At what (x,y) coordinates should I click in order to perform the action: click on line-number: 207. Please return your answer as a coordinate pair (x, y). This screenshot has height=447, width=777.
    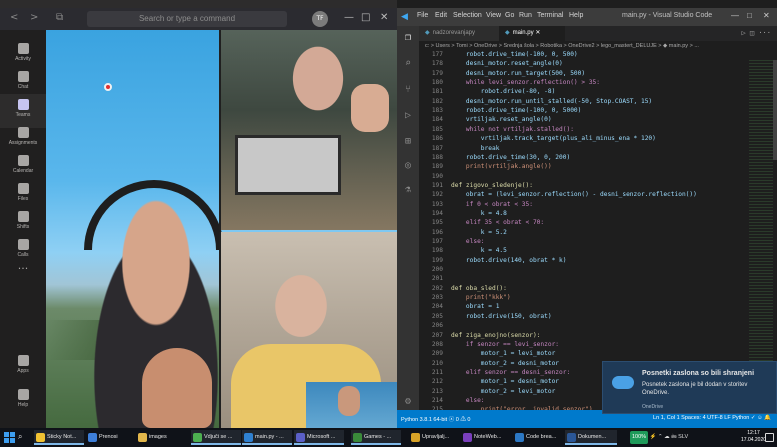
    Looking at the image, I should click on (437, 335).